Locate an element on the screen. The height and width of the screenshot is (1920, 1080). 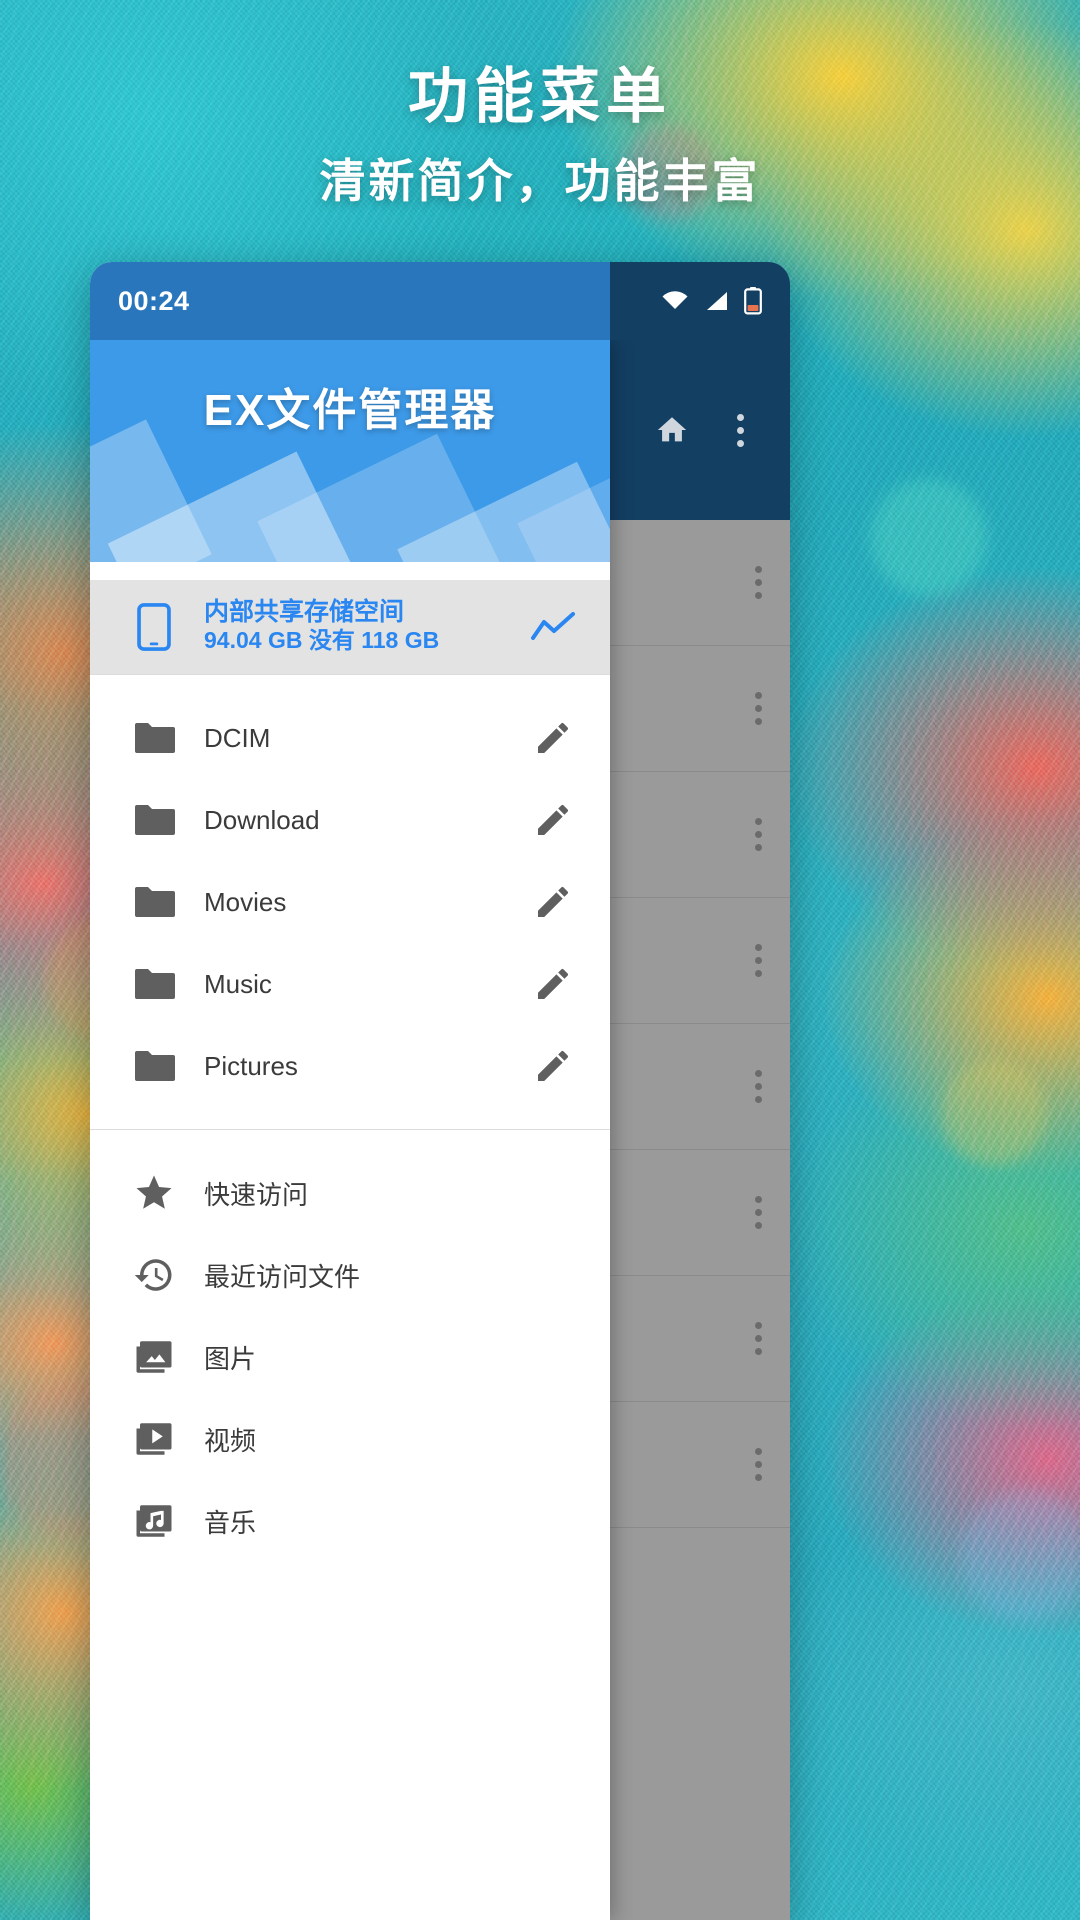
music-icon is located at coordinates (154, 1521).